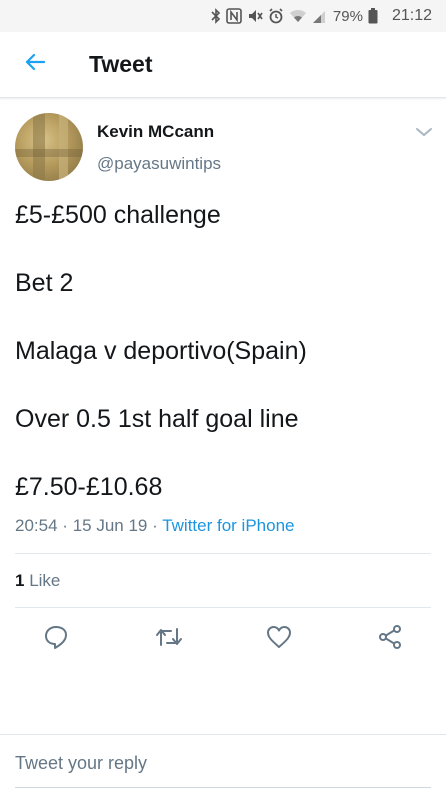 Image resolution: width=446 pixels, height=792 pixels. What do you see at coordinates (89, 487) in the screenshot?
I see `tweet-line: £7.50-£10.68` at bounding box center [89, 487].